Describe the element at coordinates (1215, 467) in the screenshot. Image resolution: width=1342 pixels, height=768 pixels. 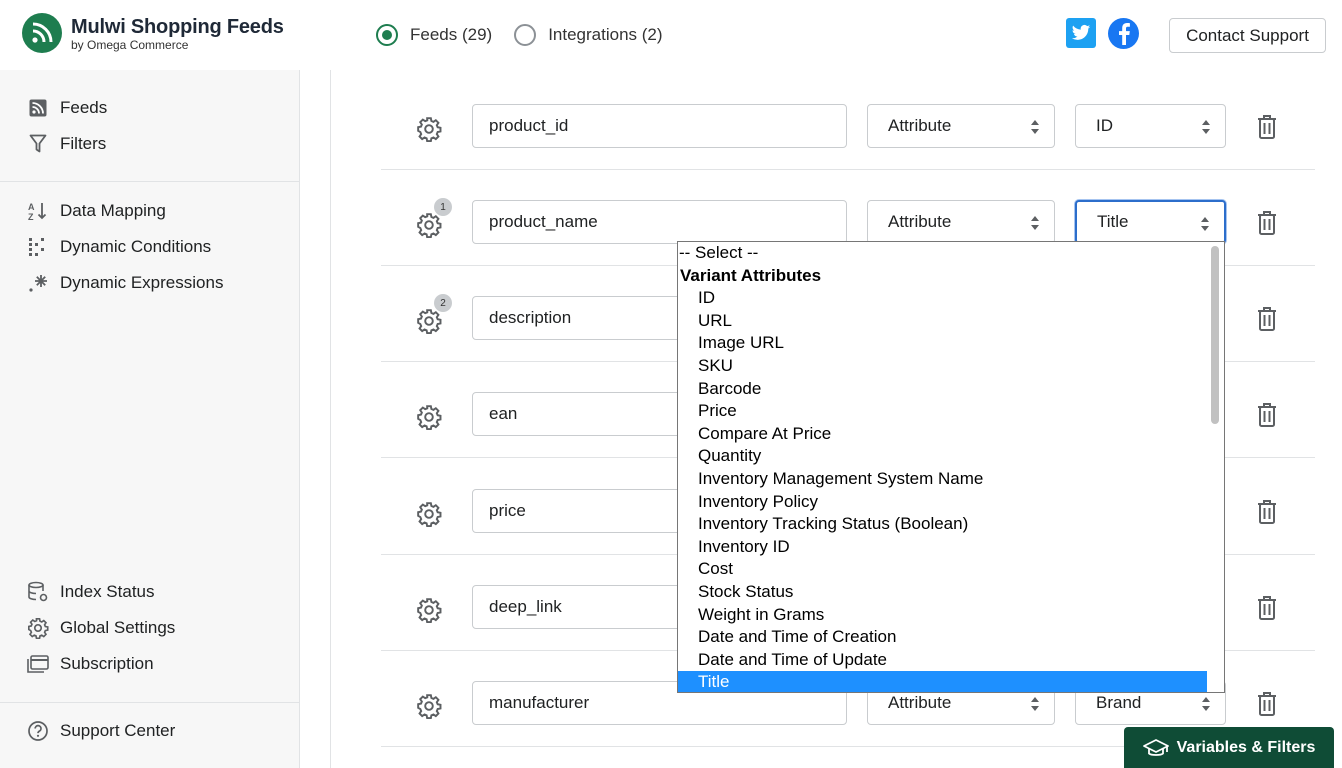
I see `dropdown-scrollbar` at that location.